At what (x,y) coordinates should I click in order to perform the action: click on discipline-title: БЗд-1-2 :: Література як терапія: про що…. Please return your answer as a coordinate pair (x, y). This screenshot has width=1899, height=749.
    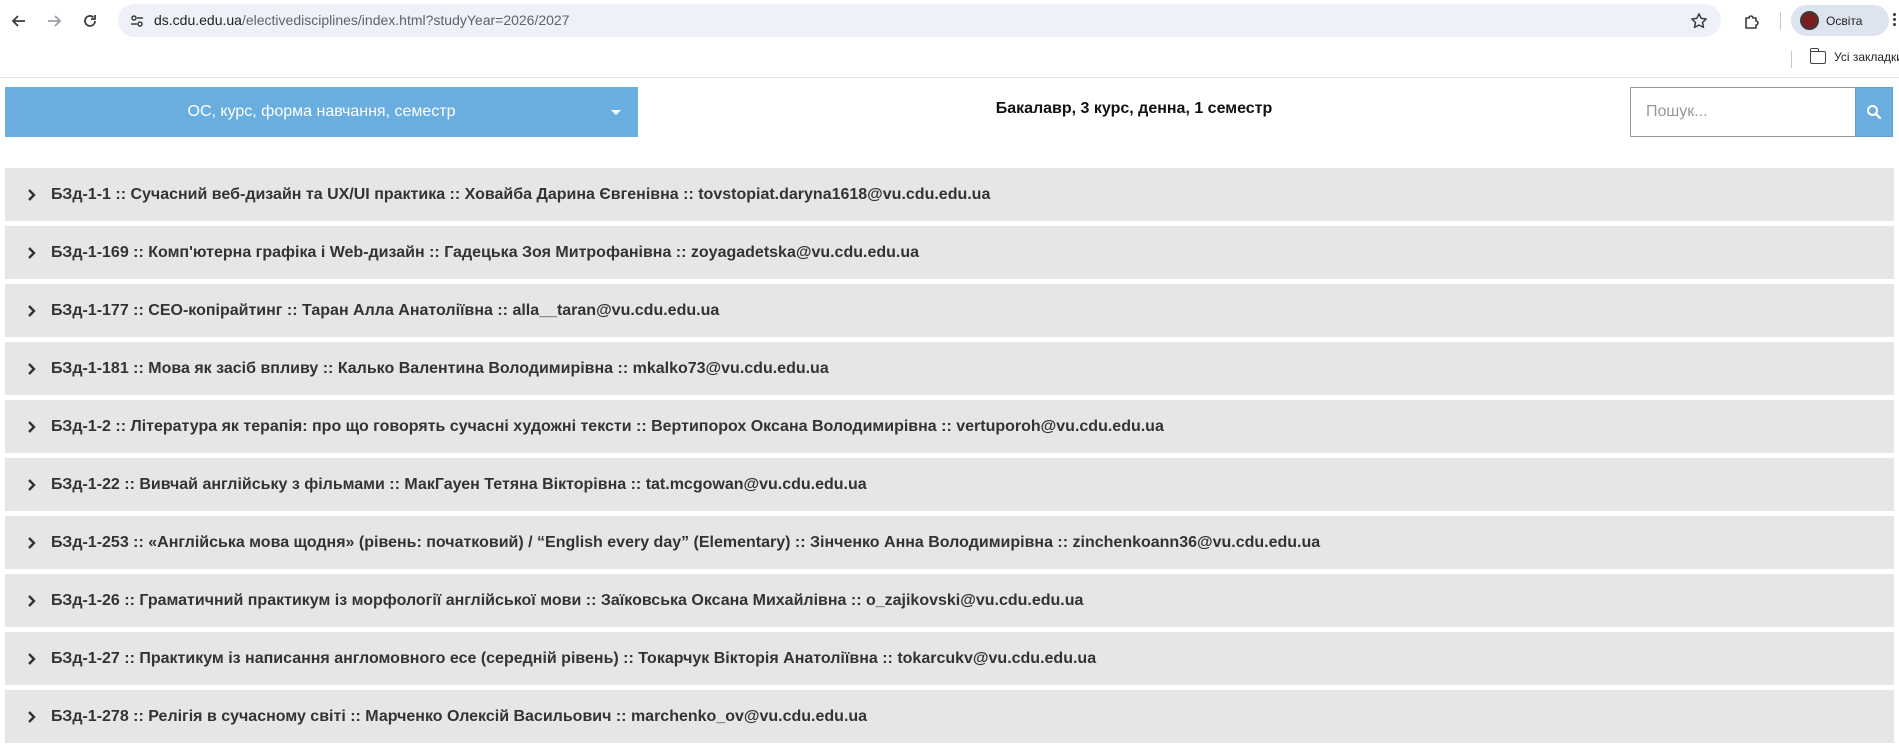
    Looking at the image, I should click on (607, 426).